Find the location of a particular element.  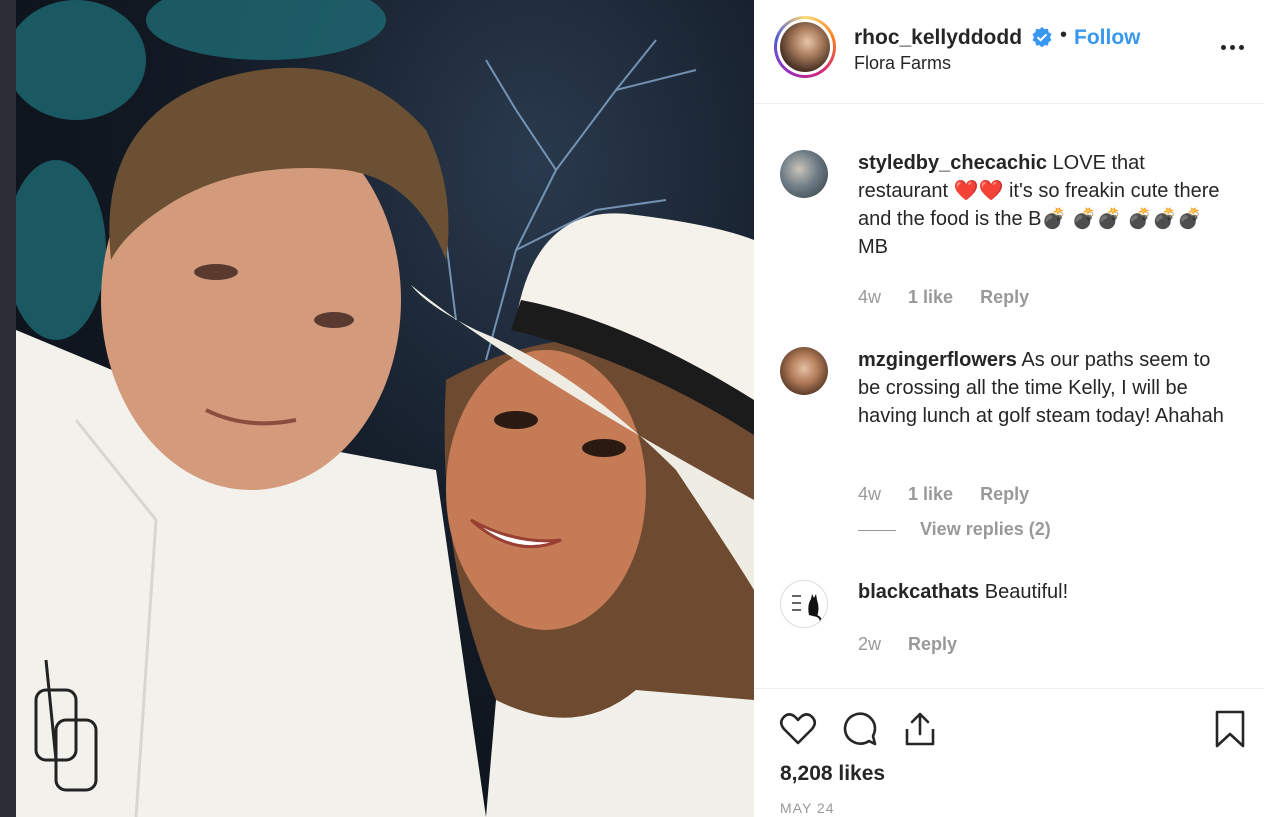

verified-icon is located at coordinates (1042, 37).